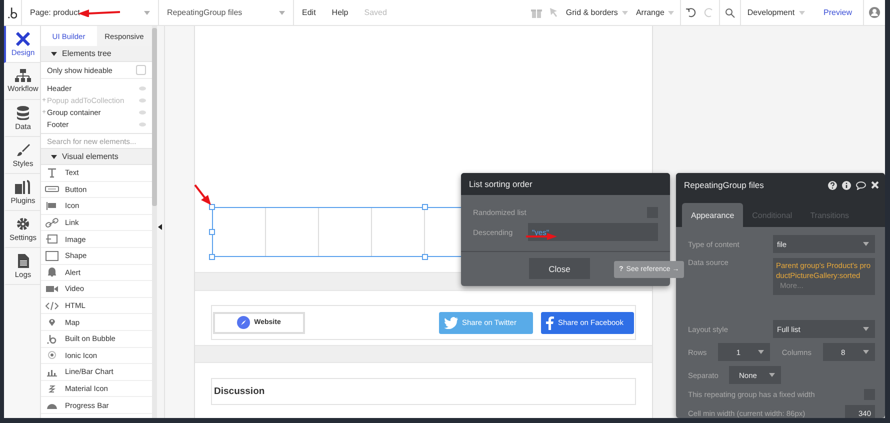 Image resolution: width=890 pixels, height=423 pixels. I want to click on link-icon, so click(52, 223).